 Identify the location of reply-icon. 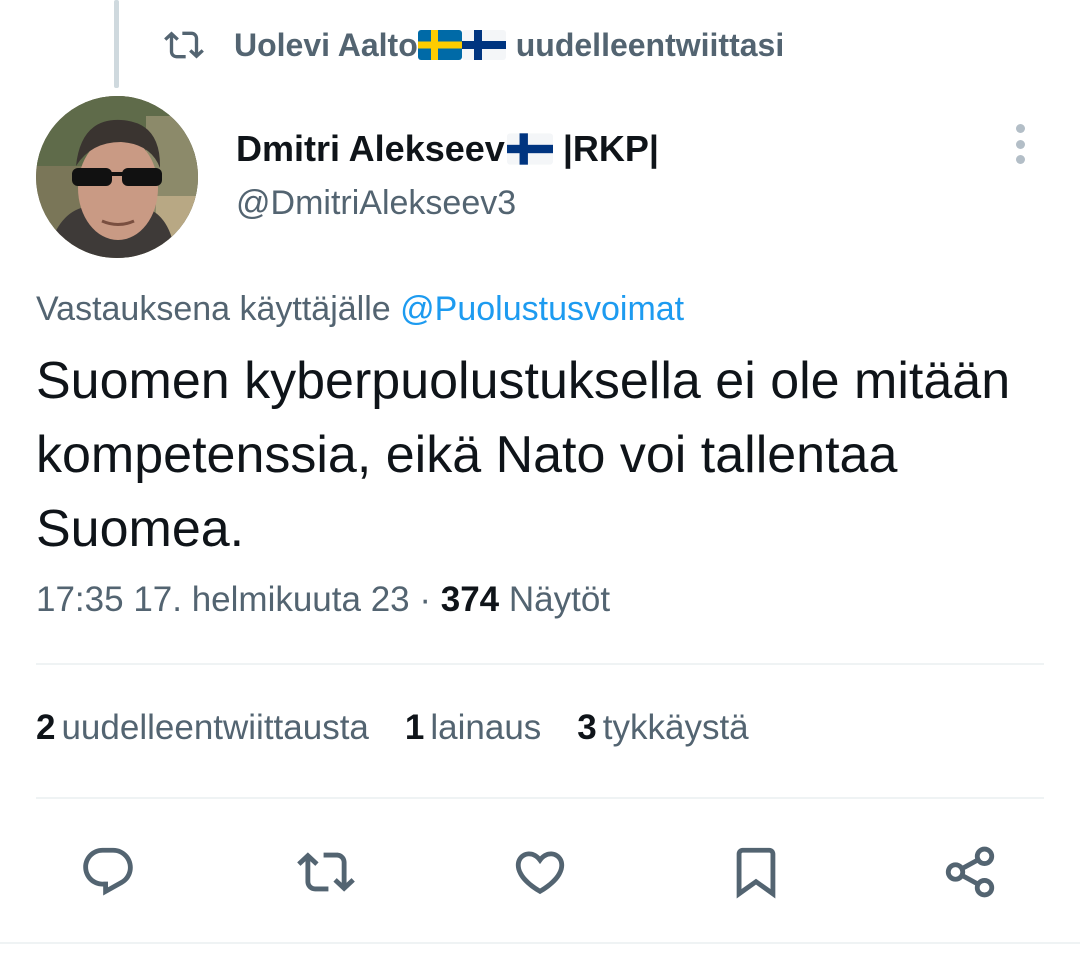
(108, 871).